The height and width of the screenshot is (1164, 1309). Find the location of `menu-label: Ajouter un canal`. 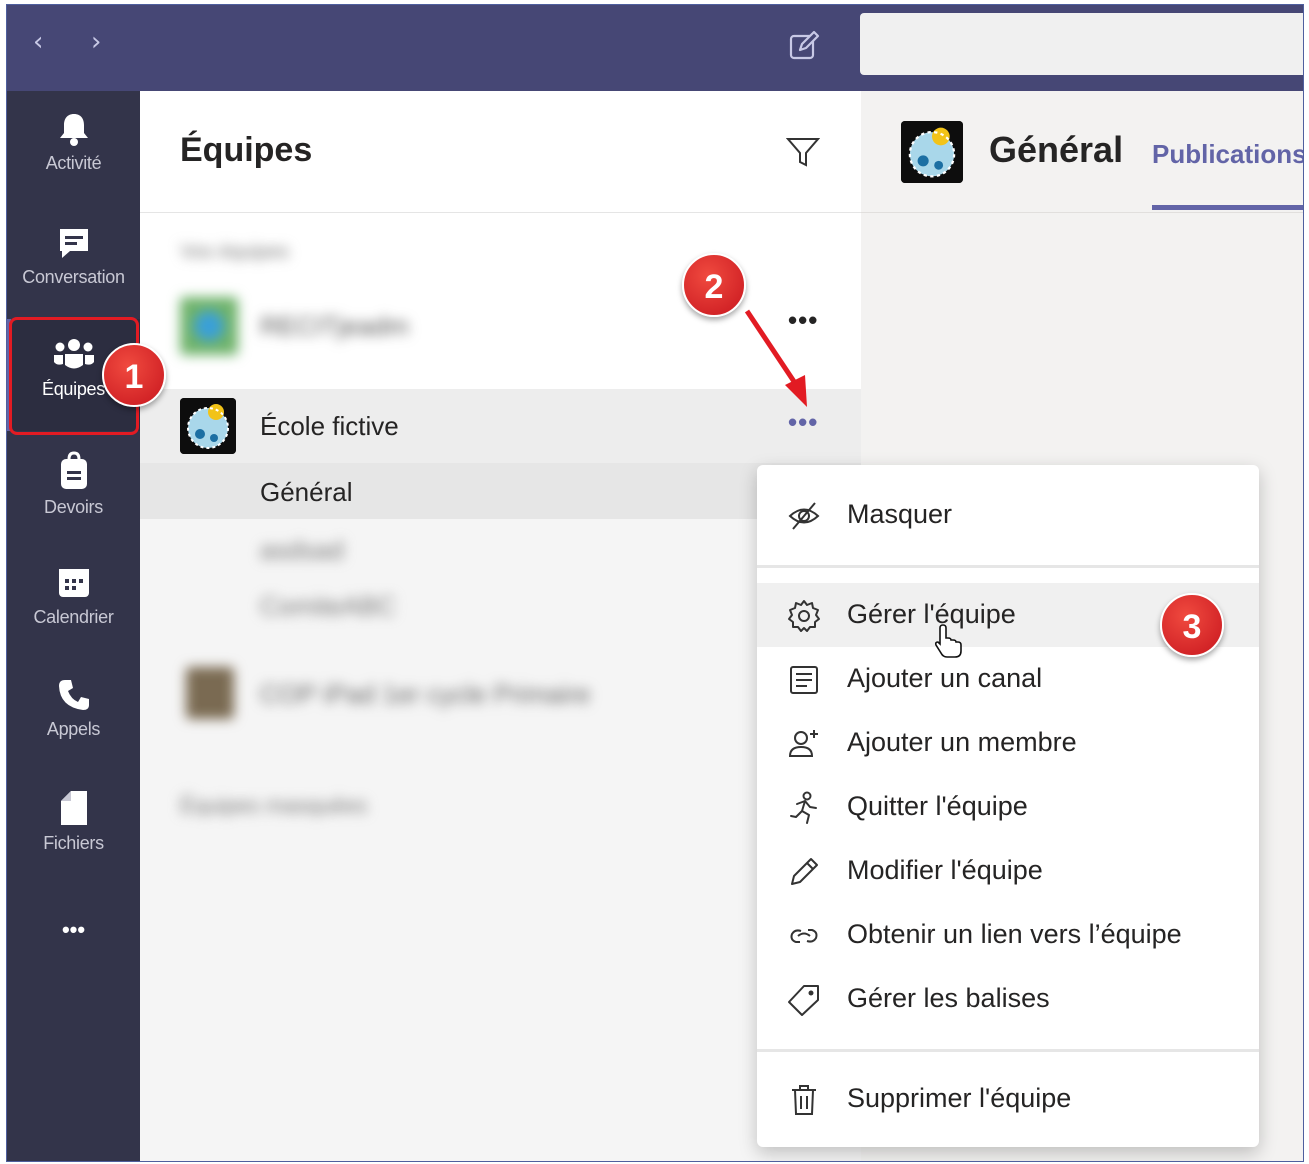

menu-label: Ajouter un canal is located at coordinates (945, 678).